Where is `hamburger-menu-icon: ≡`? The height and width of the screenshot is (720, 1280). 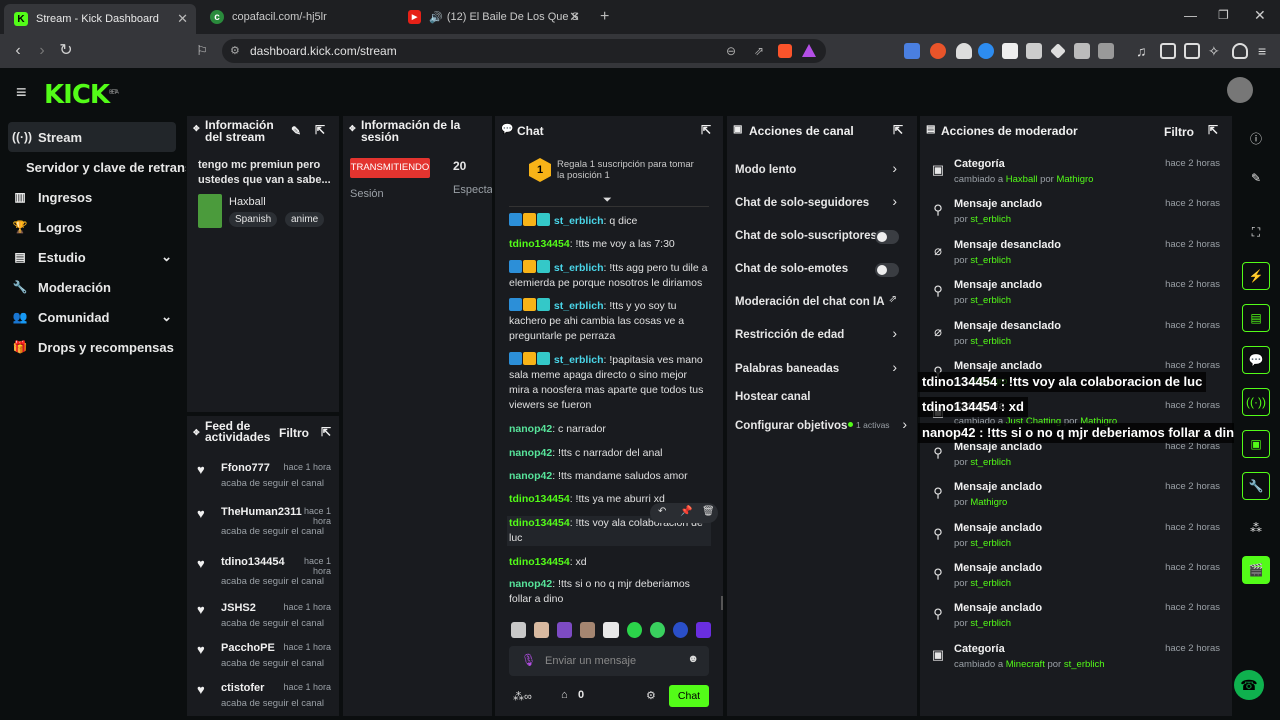
hamburger-menu-icon: ≡ is located at coordinates (21, 92).